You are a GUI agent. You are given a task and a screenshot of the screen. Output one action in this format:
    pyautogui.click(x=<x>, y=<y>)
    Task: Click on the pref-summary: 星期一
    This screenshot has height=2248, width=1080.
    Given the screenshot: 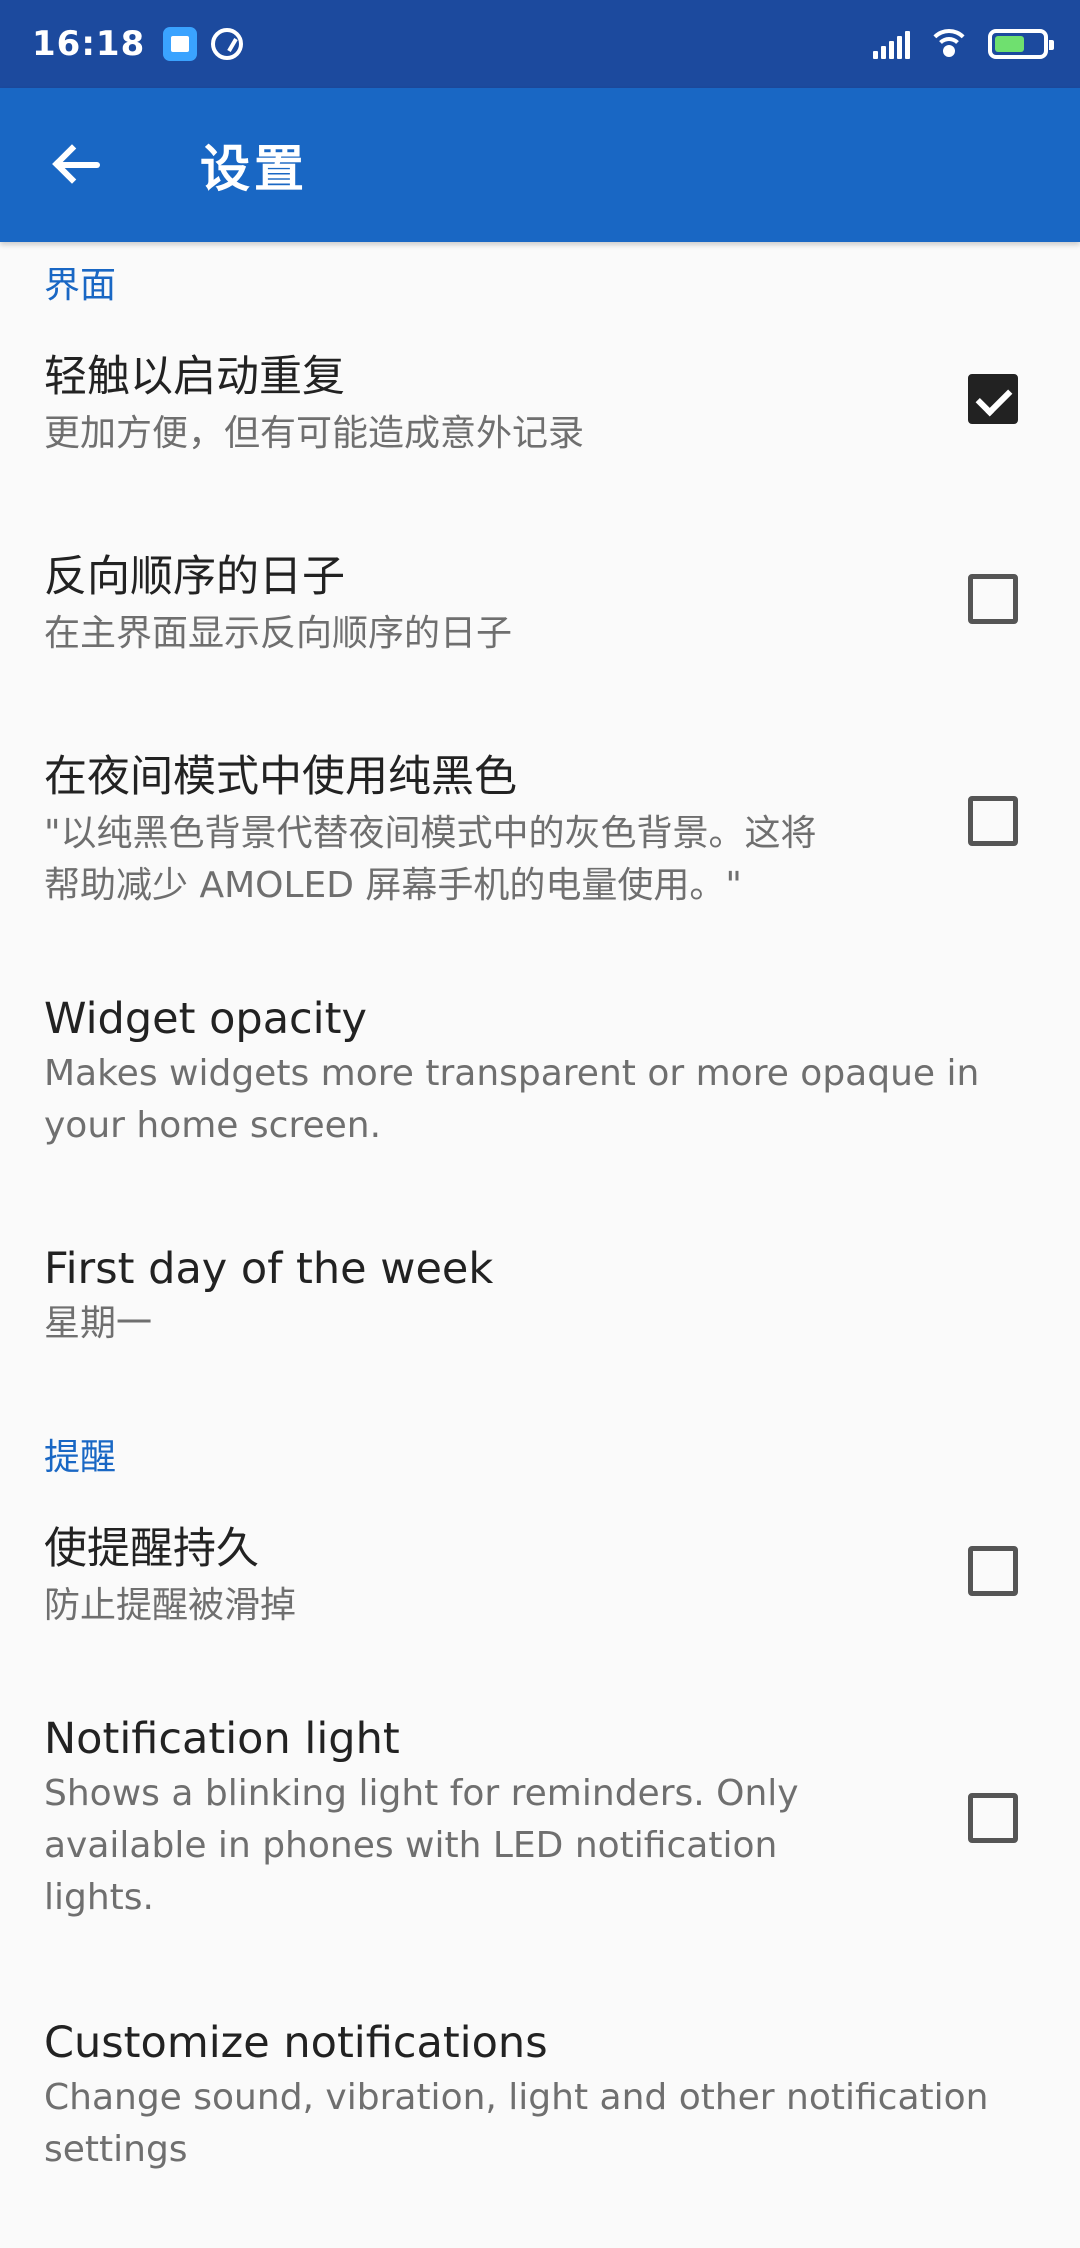 What is the action you would take?
    pyautogui.click(x=98, y=1323)
    